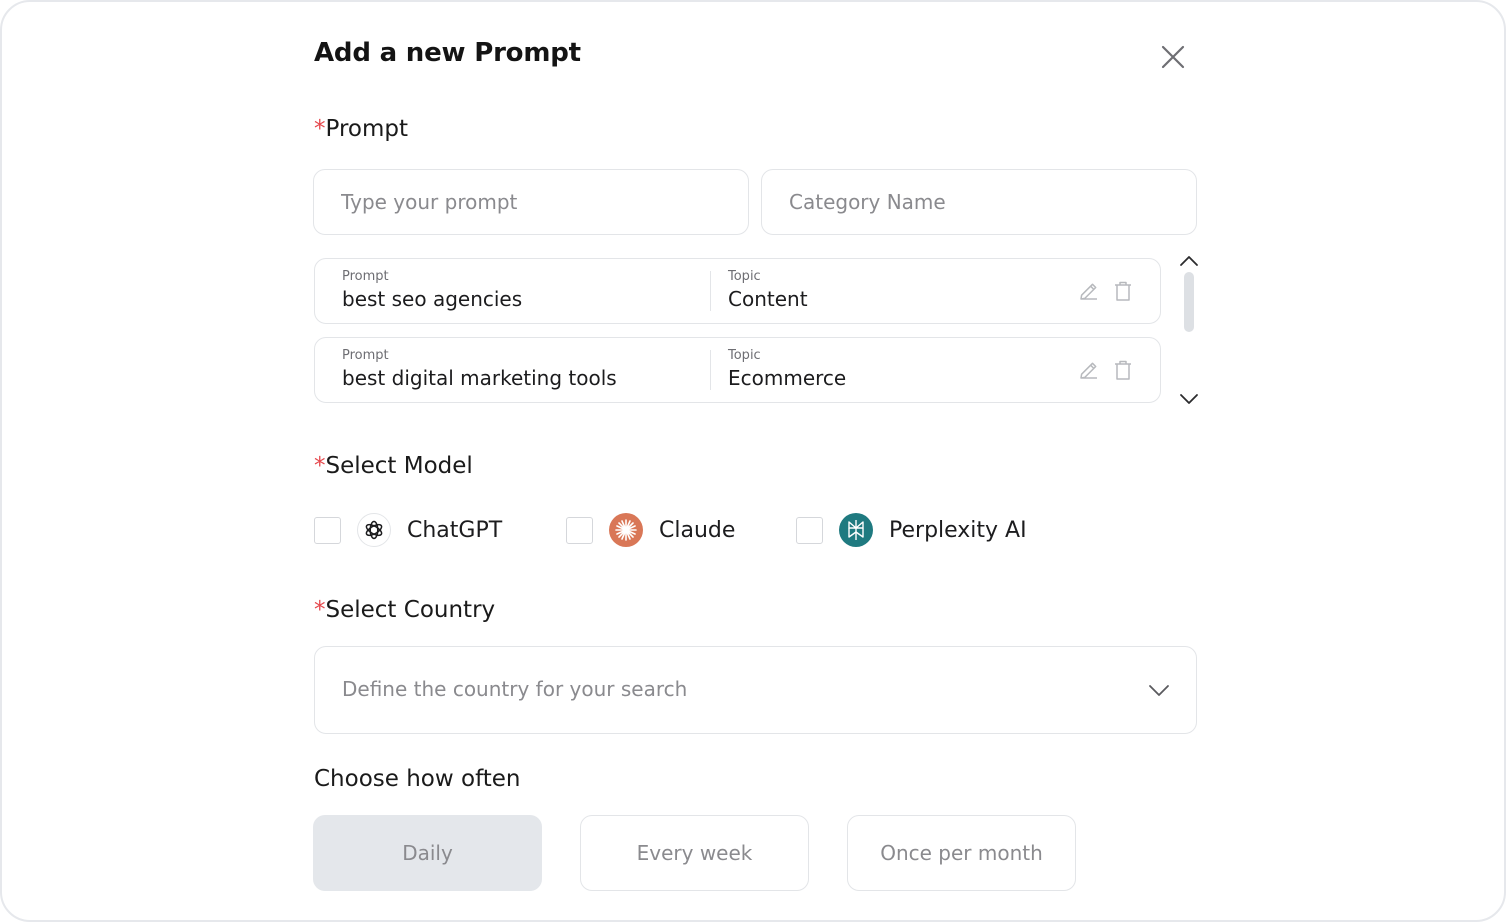 This screenshot has width=1506, height=922. I want to click on prompt-value: best digital marketing tools, so click(479, 378).